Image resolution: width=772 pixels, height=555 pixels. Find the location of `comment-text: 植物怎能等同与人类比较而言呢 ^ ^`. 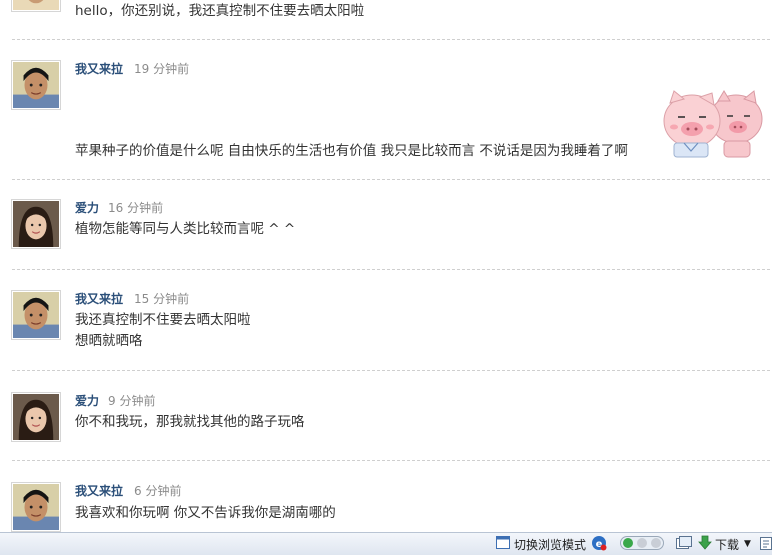

comment-text: 植物怎能等同与人类比较而言呢 ^ ^ is located at coordinates (185, 229).